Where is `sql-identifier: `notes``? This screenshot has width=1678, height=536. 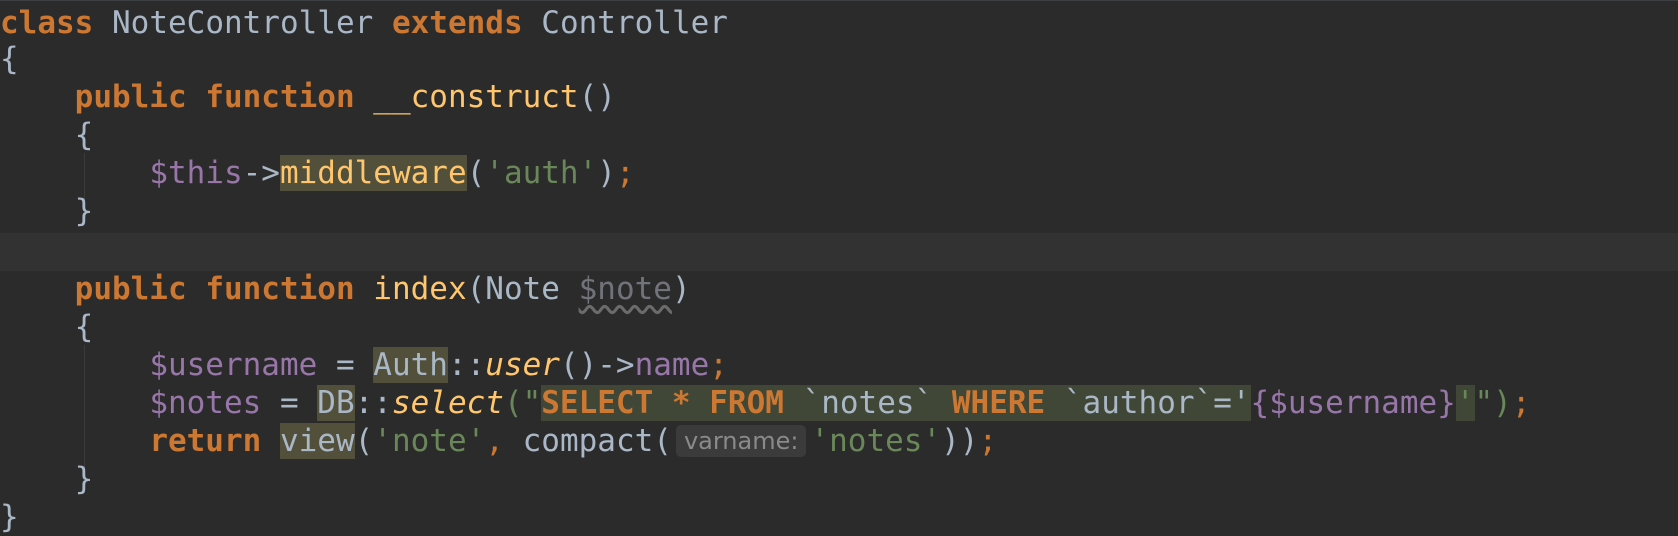 sql-identifier: `notes` is located at coordinates (867, 403).